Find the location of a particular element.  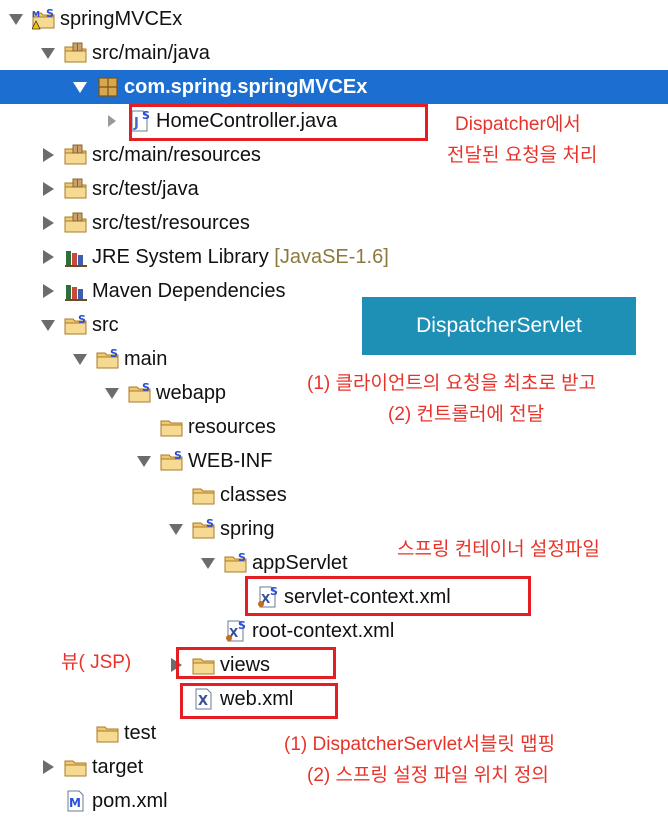

tree-item-label-text: com.spring.springMVCEx is located at coordinates (246, 87).